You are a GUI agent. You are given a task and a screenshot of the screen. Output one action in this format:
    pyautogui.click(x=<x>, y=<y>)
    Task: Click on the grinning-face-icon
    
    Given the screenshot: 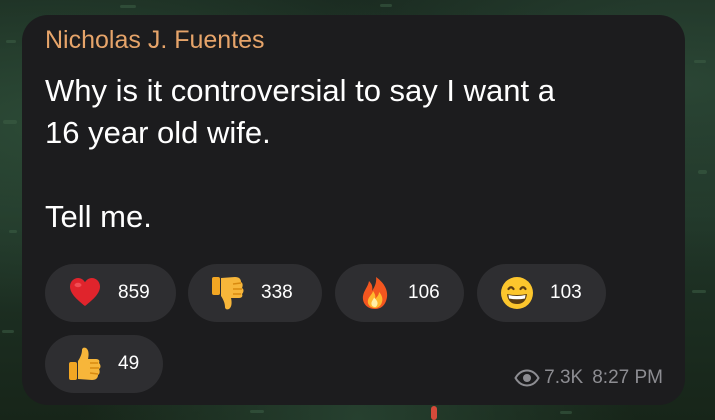 What is the action you would take?
    pyautogui.click(x=517, y=293)
    